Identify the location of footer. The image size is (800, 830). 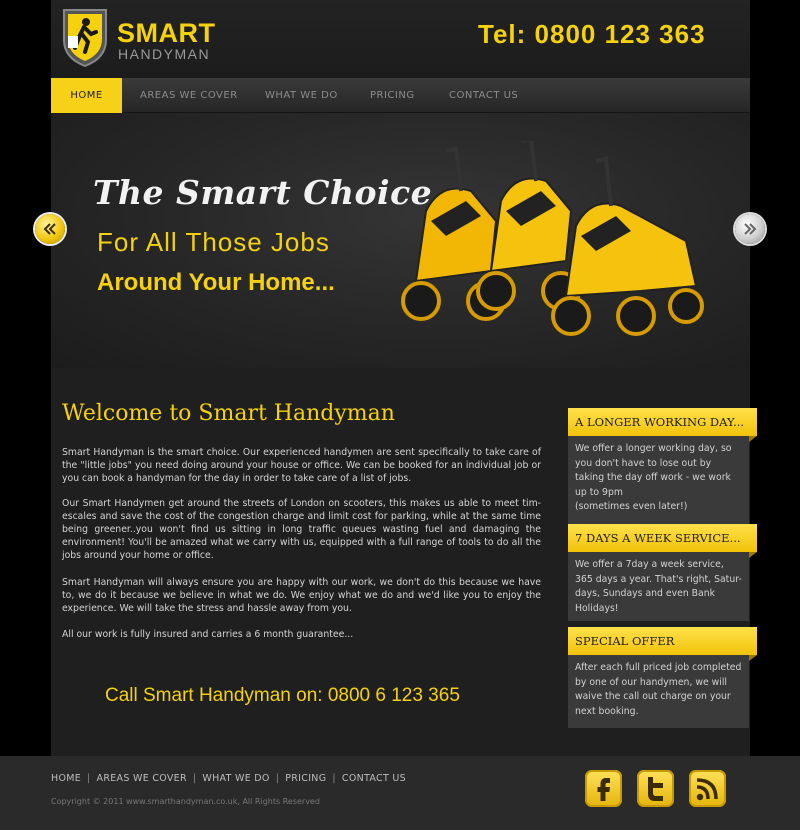
(400, 793).